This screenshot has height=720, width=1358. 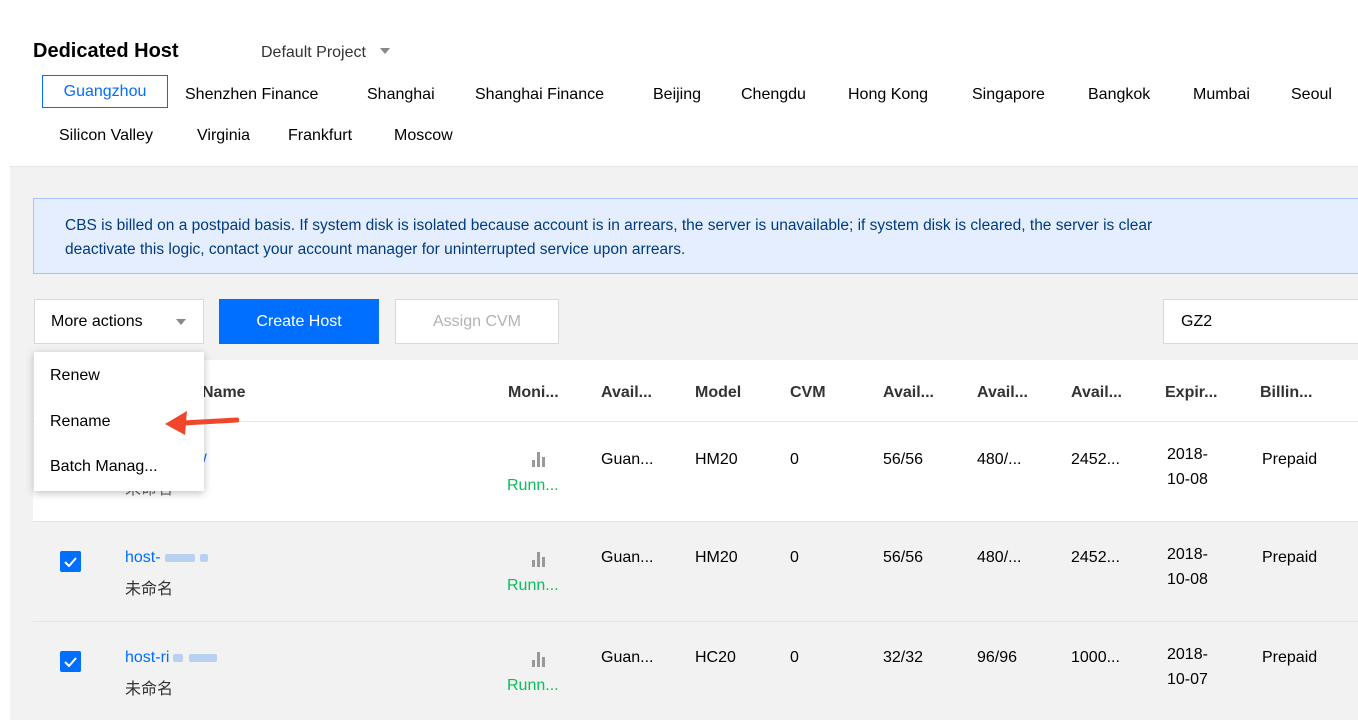 What do you see at coordinates (97, 321) in the screenshot?
I see `more-actions-label: More actions` at bounding box center [97, 321].